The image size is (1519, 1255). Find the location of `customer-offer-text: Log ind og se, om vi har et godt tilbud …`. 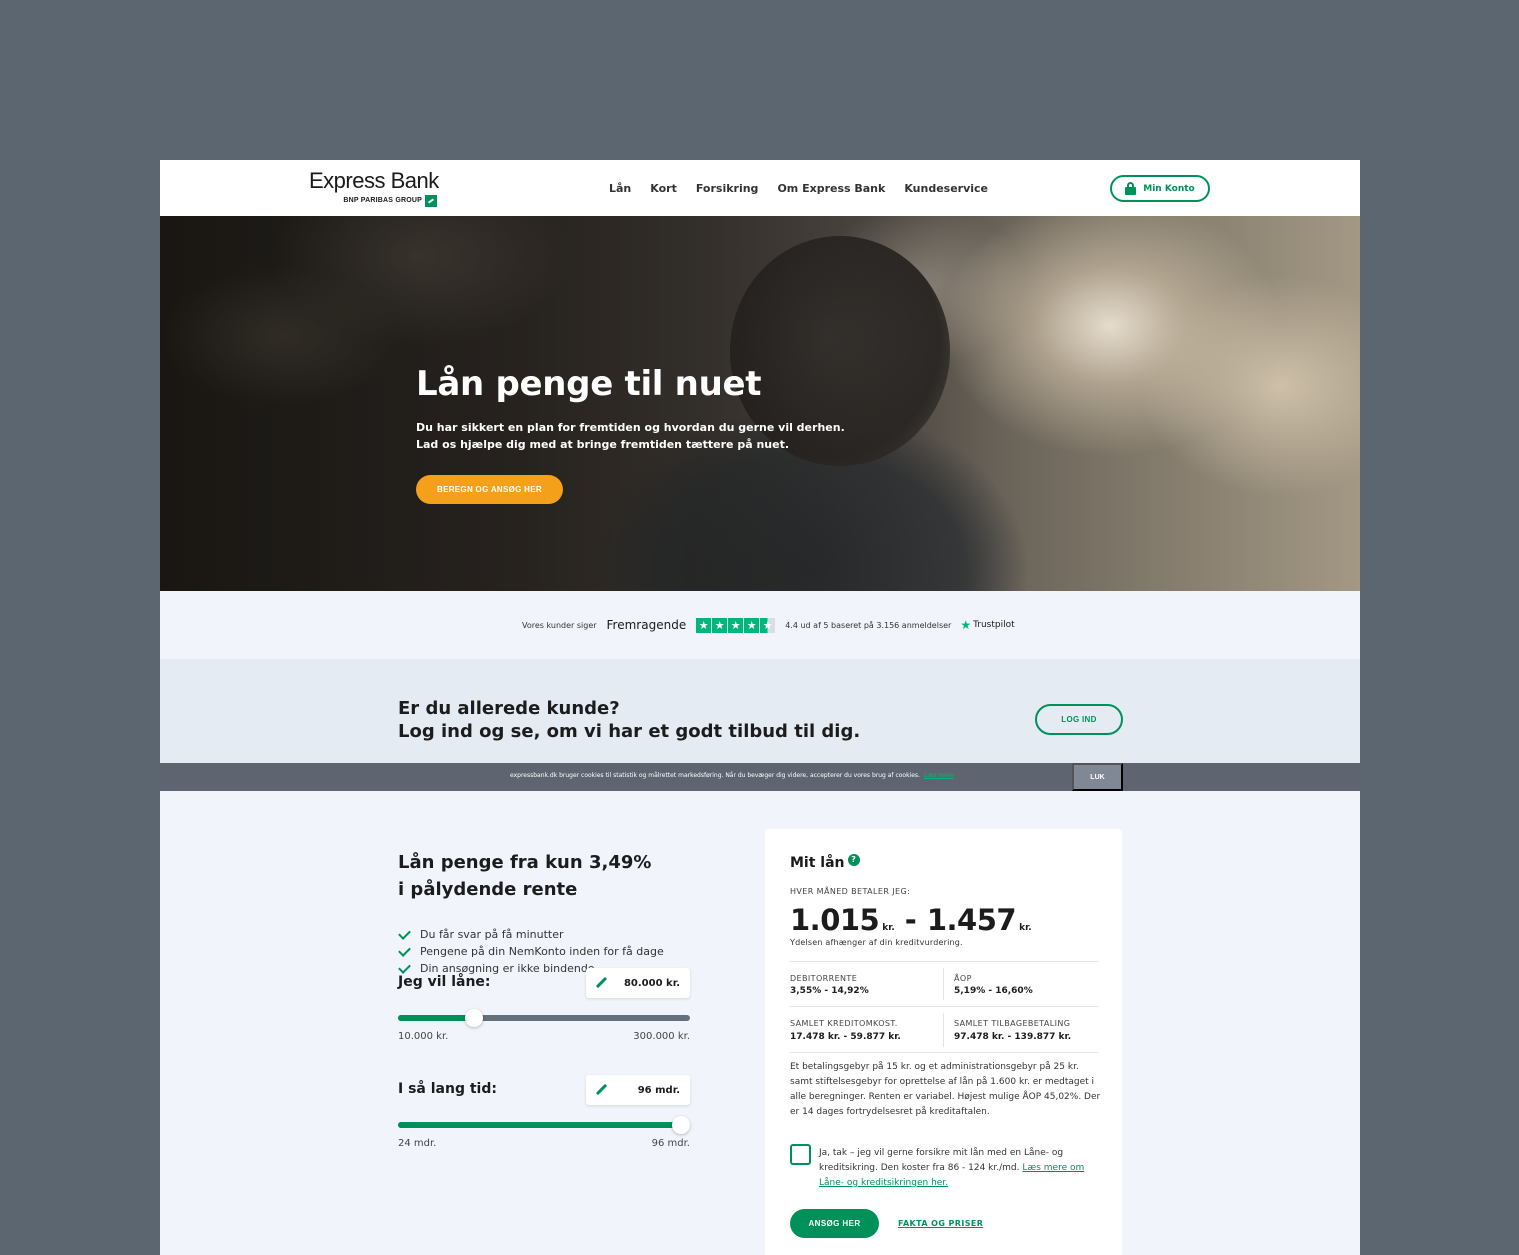

customer-offer-text: Log ind og se, om vi har et godt tilbud … is located at coordinates (629, 731).